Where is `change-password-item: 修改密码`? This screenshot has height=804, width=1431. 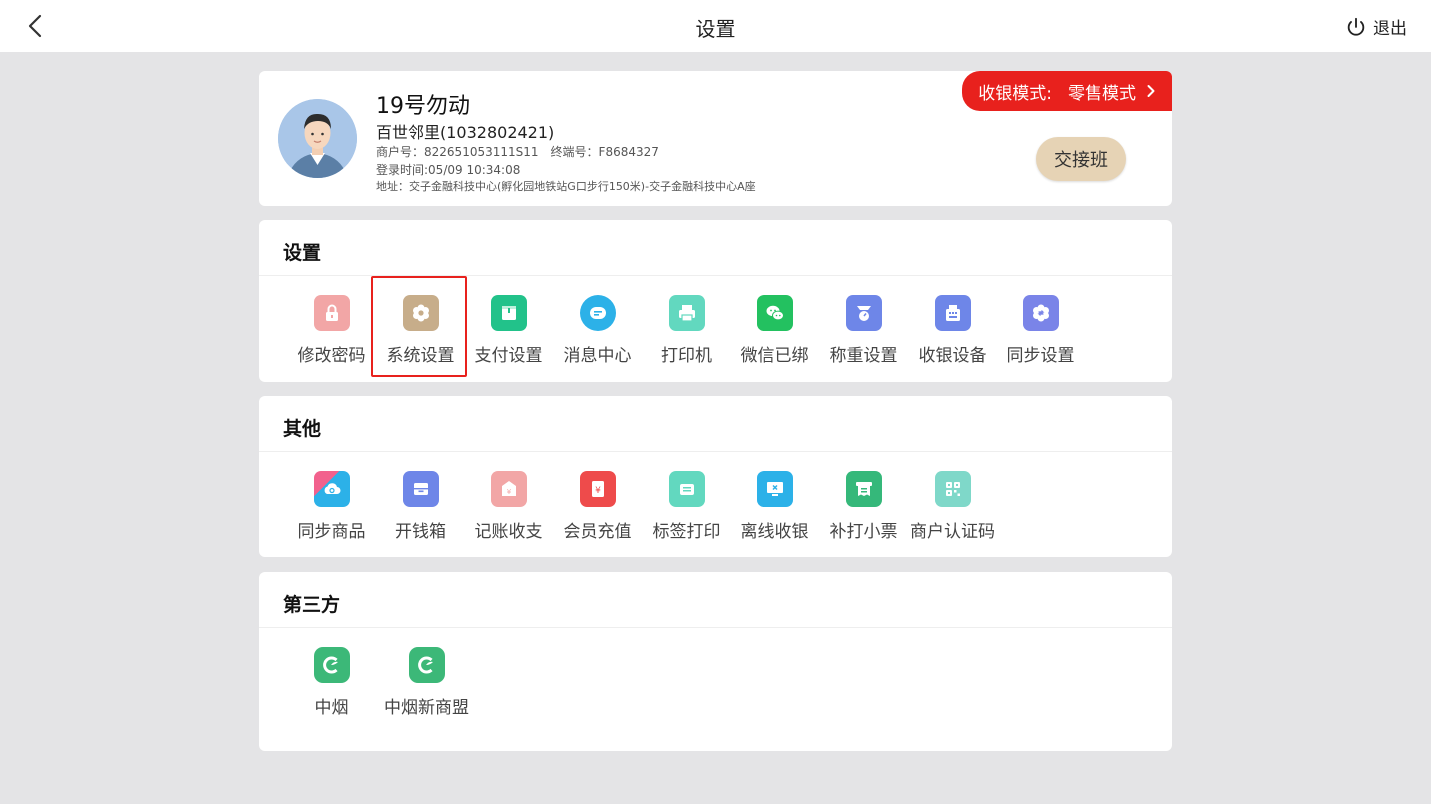 change-password-item: 修改密码 is located at coordinates (331, 330).